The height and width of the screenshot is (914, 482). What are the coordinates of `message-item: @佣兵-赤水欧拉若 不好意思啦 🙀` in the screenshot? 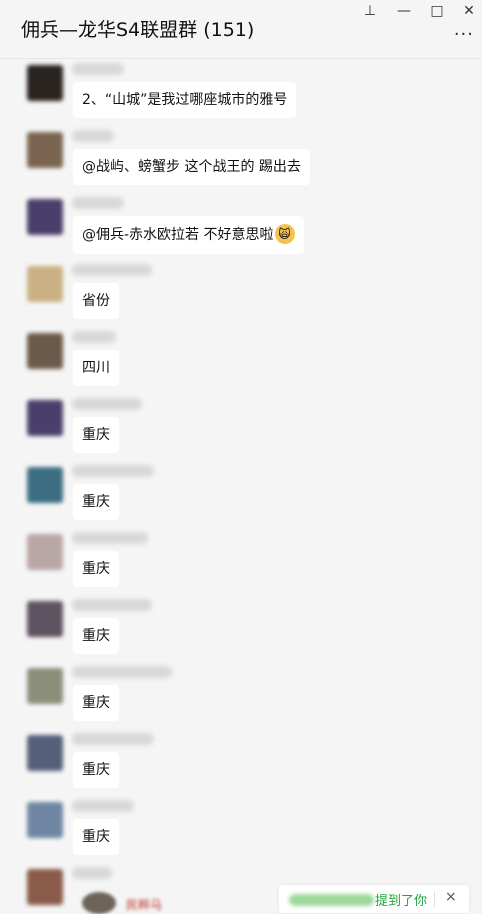 It's located at (241, 226).